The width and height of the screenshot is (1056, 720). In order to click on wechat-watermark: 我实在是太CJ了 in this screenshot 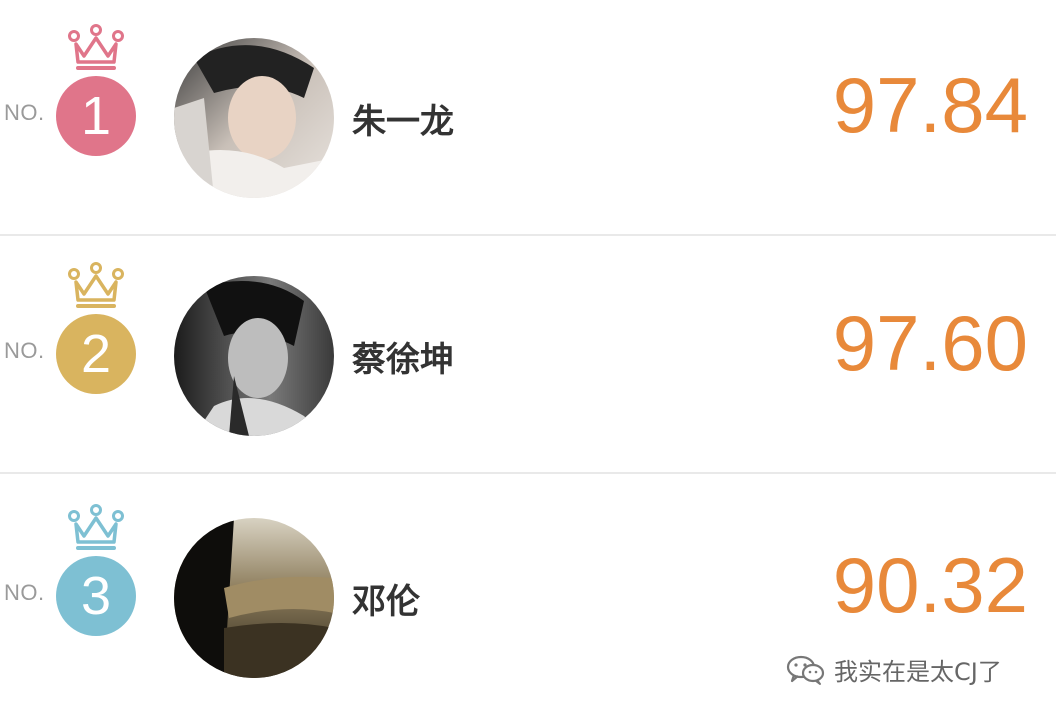, I will do `click(894, 669)`.